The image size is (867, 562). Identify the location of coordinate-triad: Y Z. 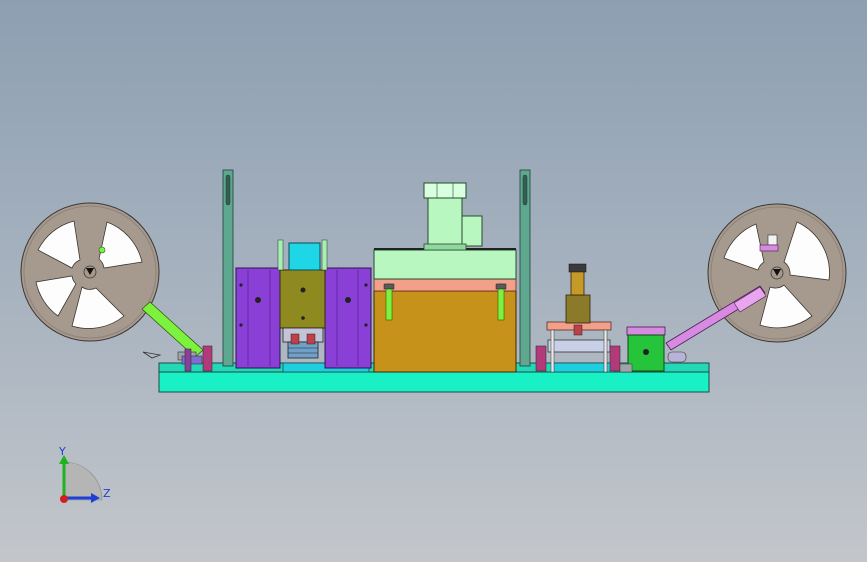
(84, 474).